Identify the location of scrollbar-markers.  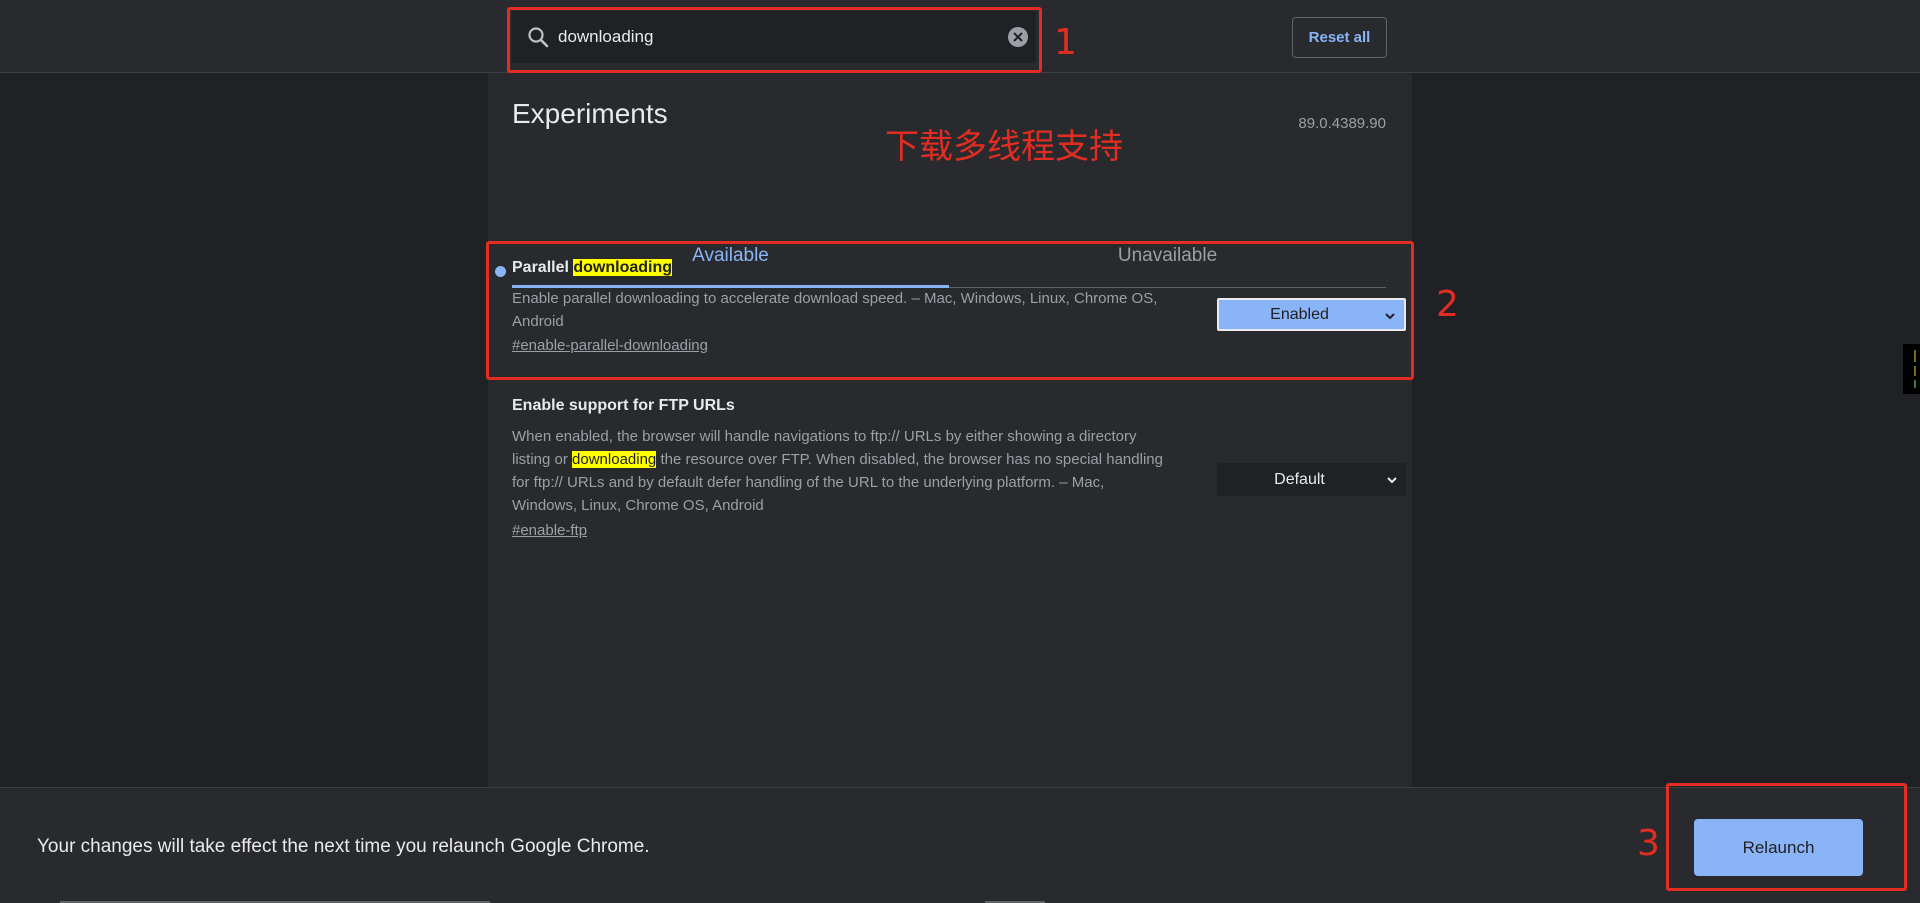
(1911, 369).